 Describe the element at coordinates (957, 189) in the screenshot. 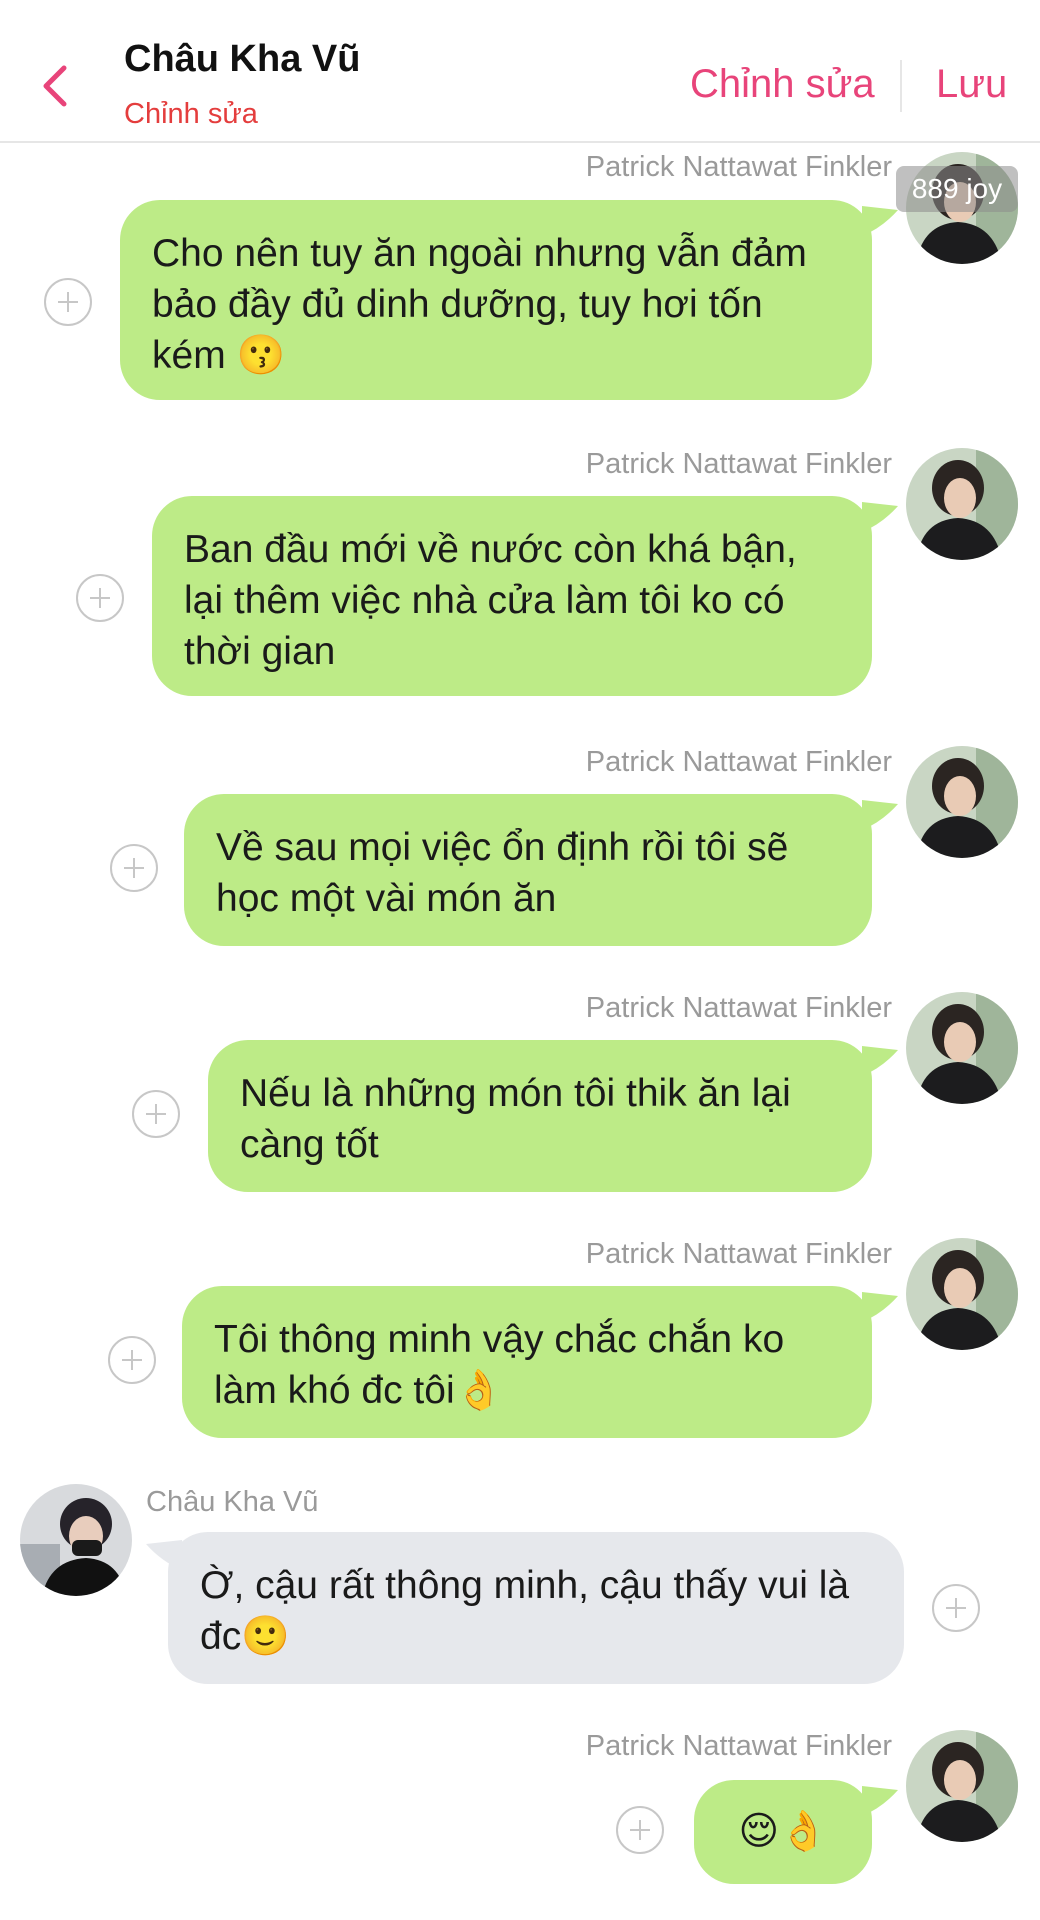

I see `watermark: 889 joy` at that location.